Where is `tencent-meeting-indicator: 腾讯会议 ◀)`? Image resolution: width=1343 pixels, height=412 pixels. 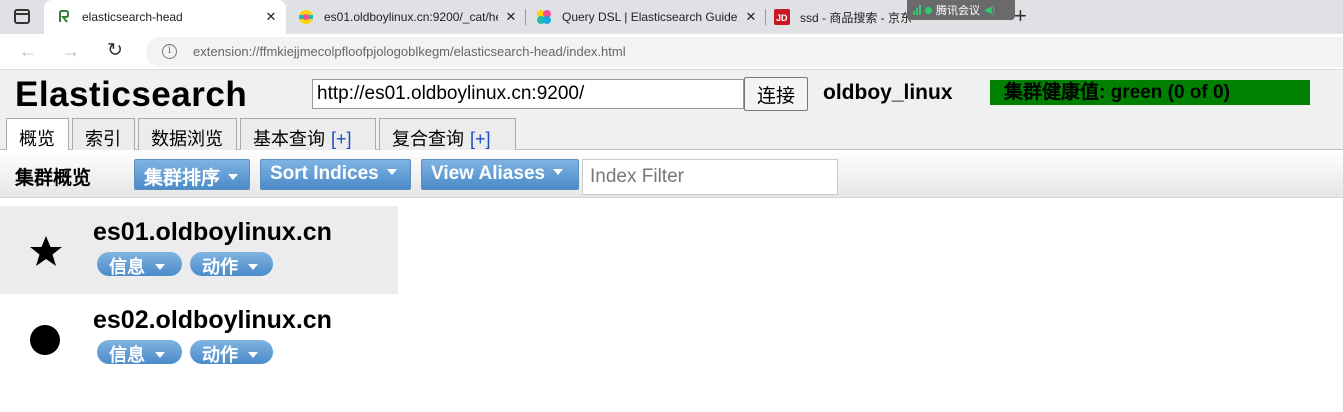
tencent-meeting-indicator: 腾讯会议 ◀) is located at coordinates (961, 10).